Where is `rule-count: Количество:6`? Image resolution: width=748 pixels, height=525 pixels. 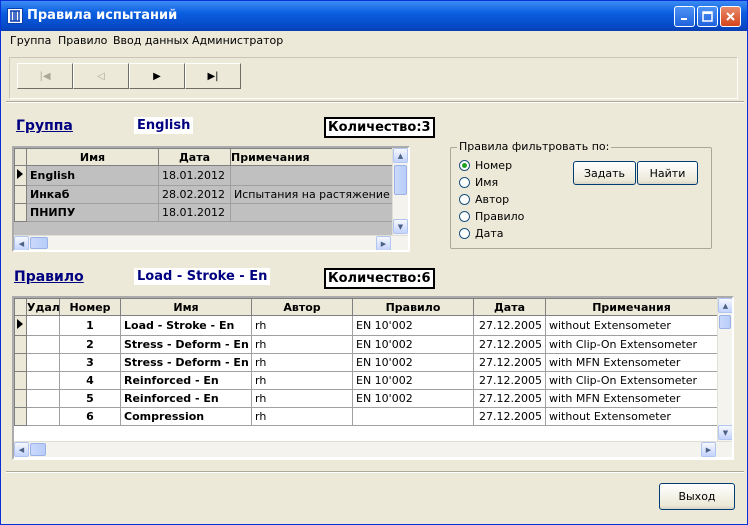
rule-count: Количество:6 is located at coordinates (379, 278).